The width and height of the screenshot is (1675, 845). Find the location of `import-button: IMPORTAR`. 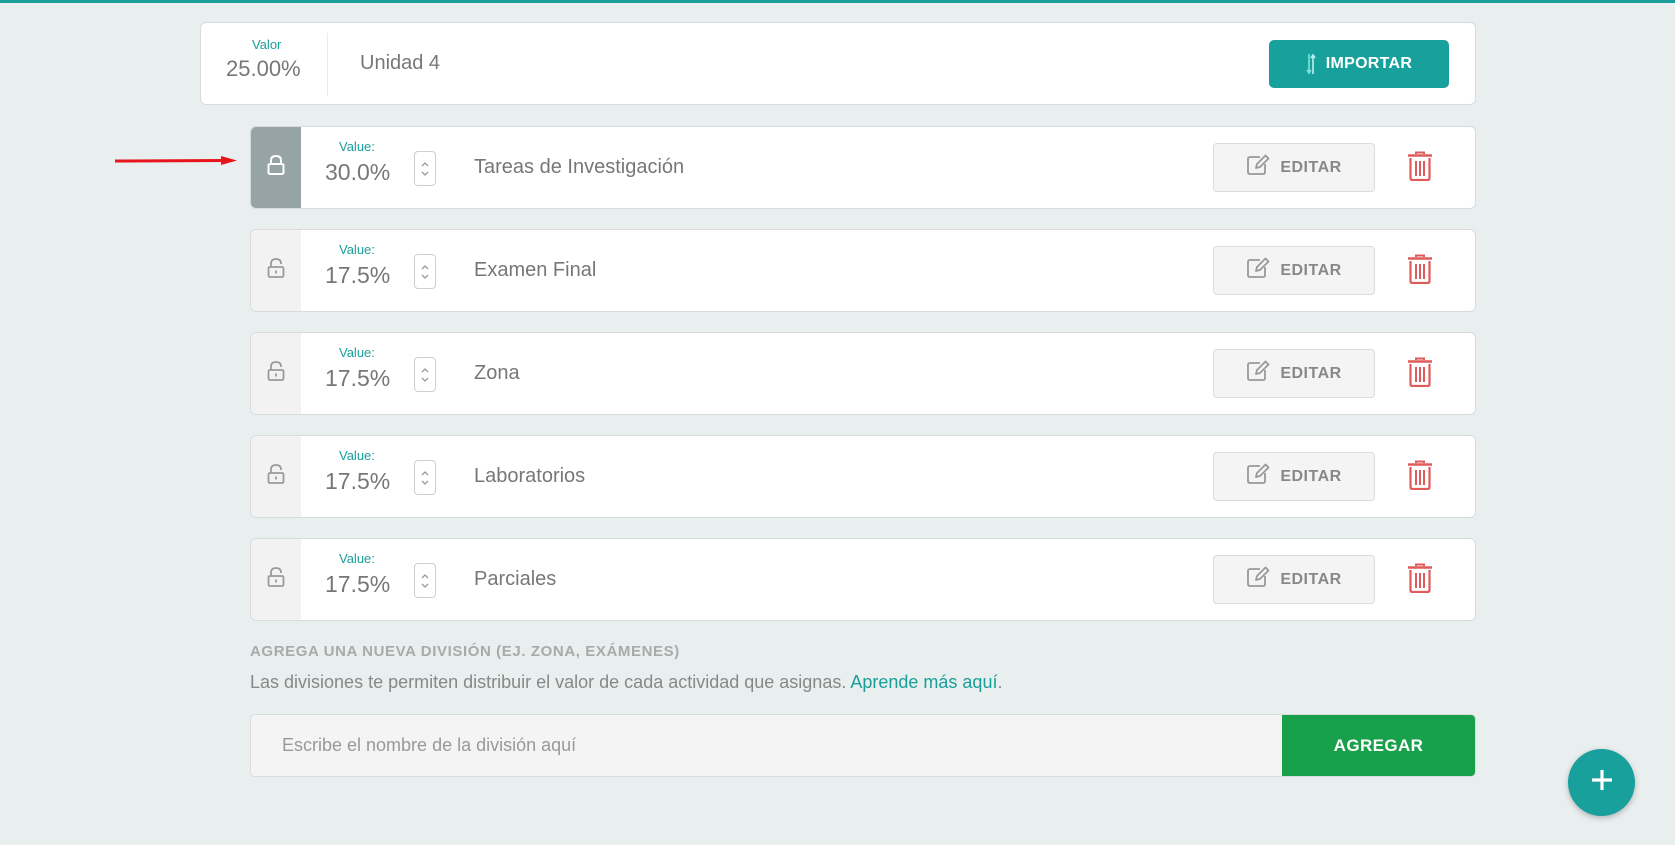

import-button: IMPORTAR is located at coordinates (1359, 64).